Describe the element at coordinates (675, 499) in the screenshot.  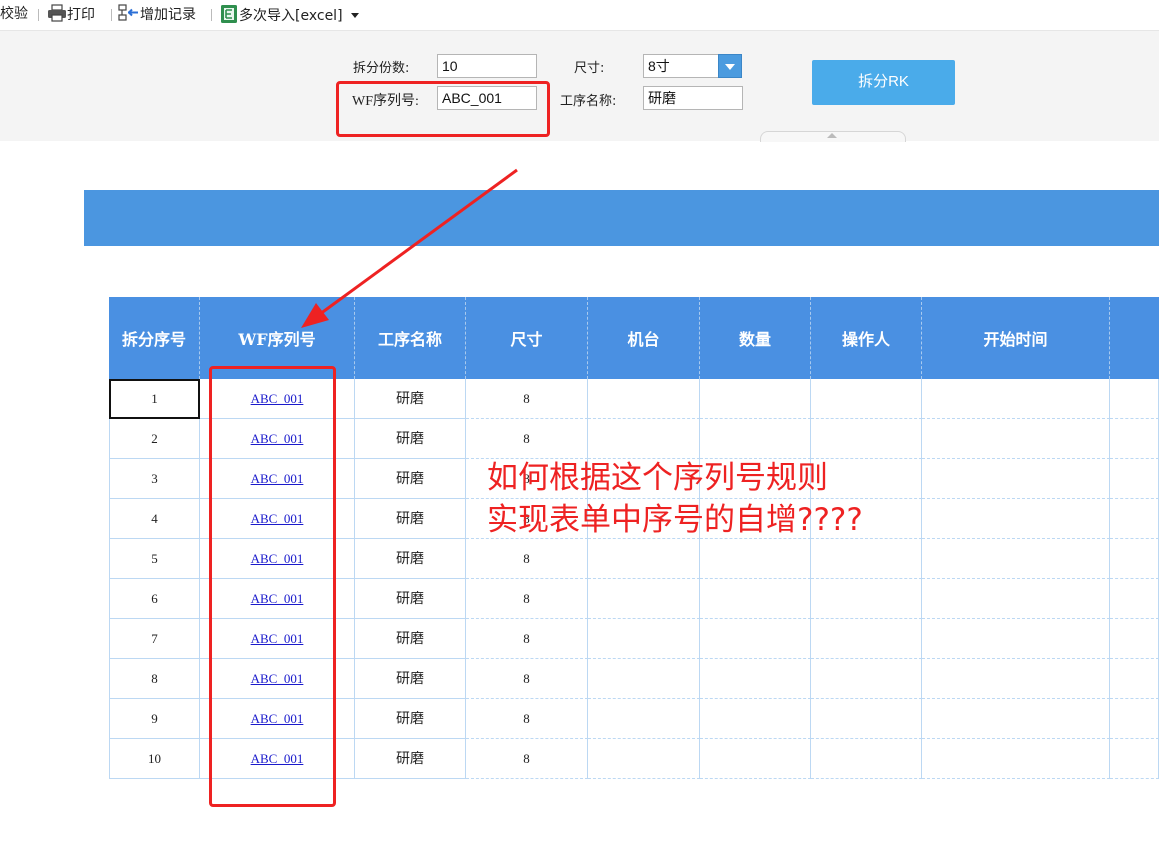
I see `annotation-text: 如何根据这个序列号规则 实现表单中序号的自增????` at that location.